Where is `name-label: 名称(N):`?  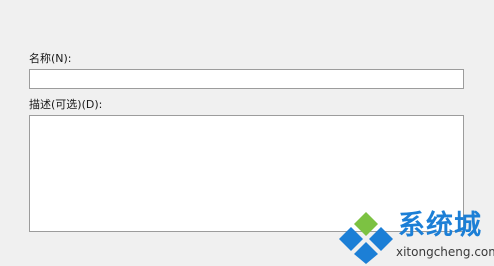
name-label: 名称(N): is located at coordinates (50, 58).